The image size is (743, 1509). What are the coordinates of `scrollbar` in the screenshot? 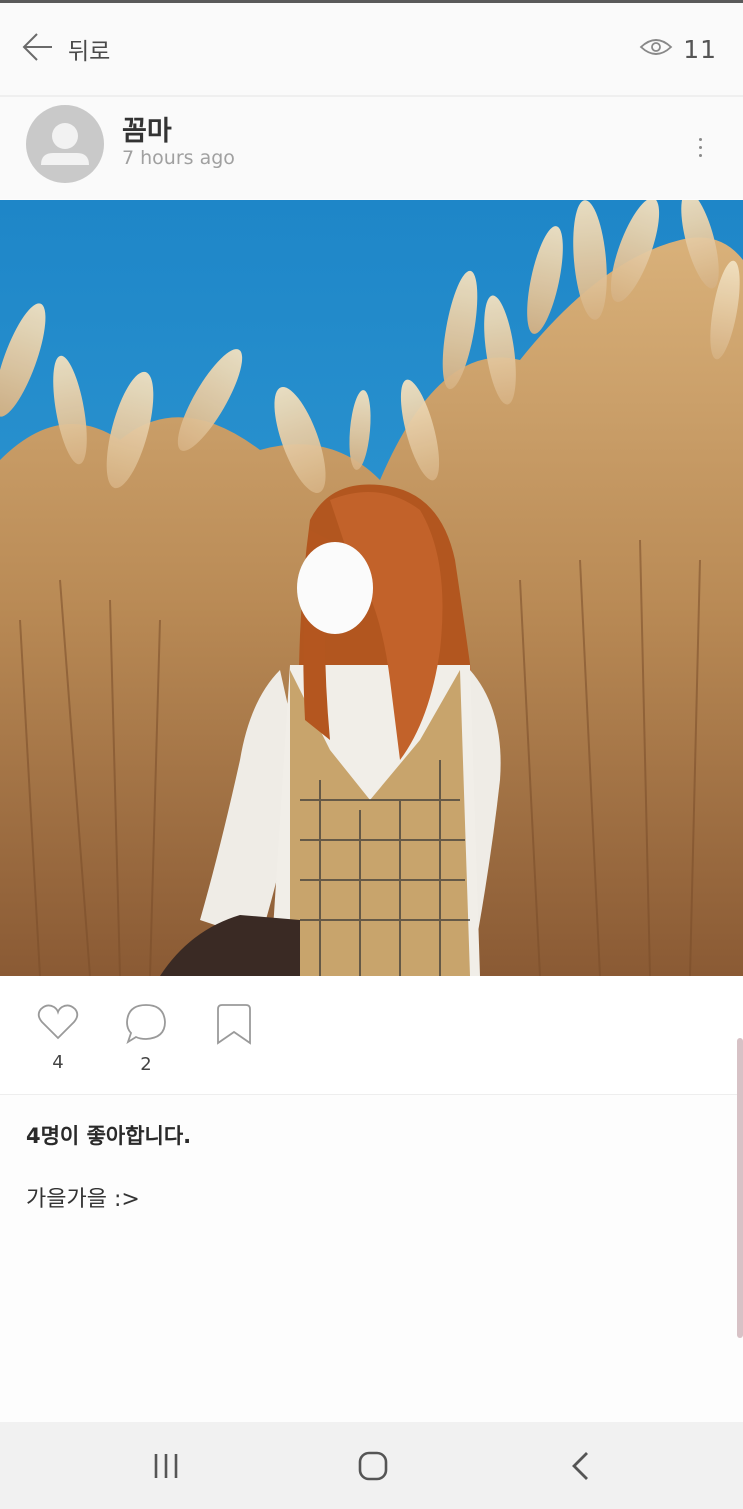 It's located at (740, 1188).